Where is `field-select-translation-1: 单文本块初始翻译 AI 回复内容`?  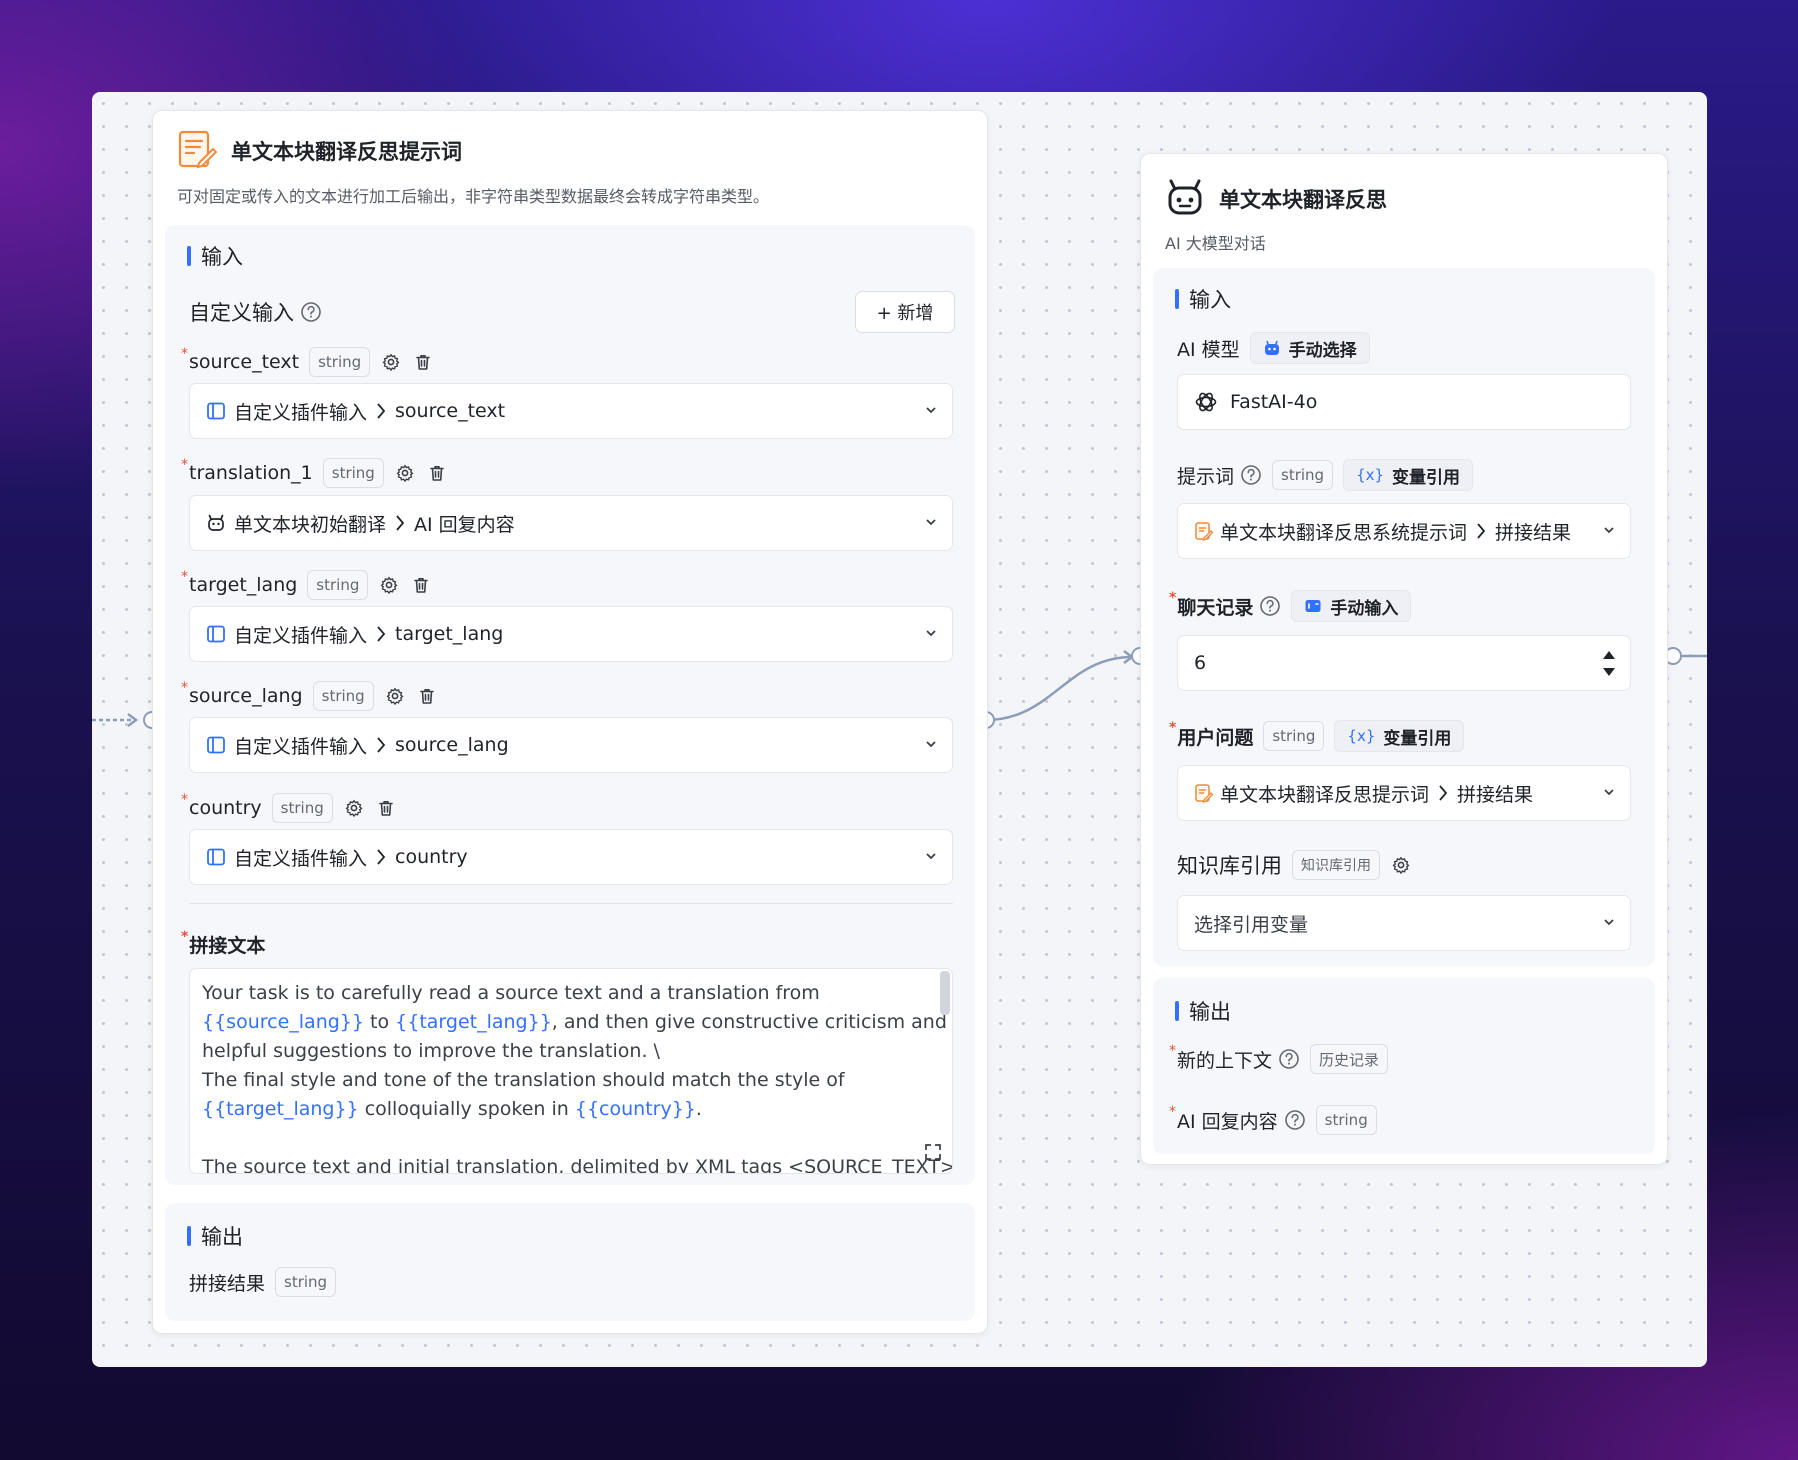
field-select-translation-1: 单文本块初始翻译 AI 回复内容 is located at coordinates (571, 523).